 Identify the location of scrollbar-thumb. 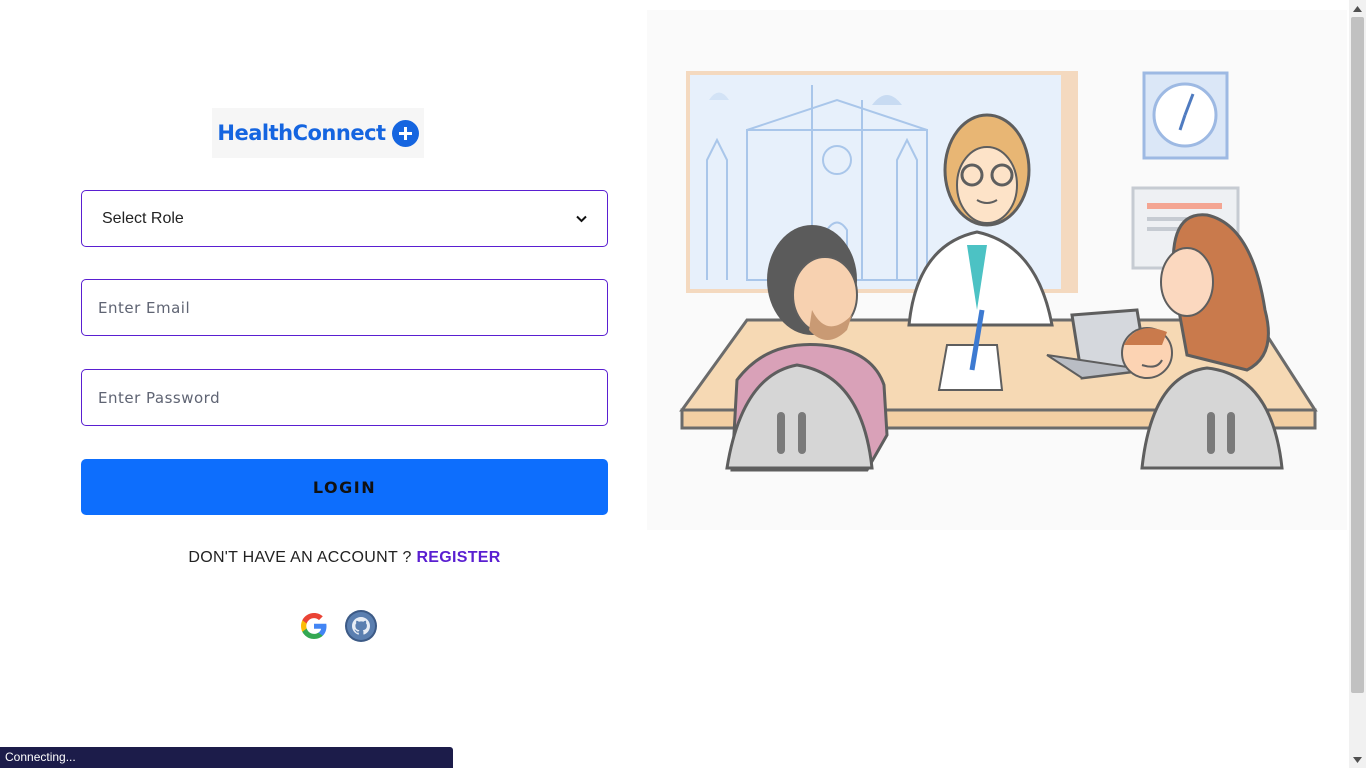
(1357, 355).